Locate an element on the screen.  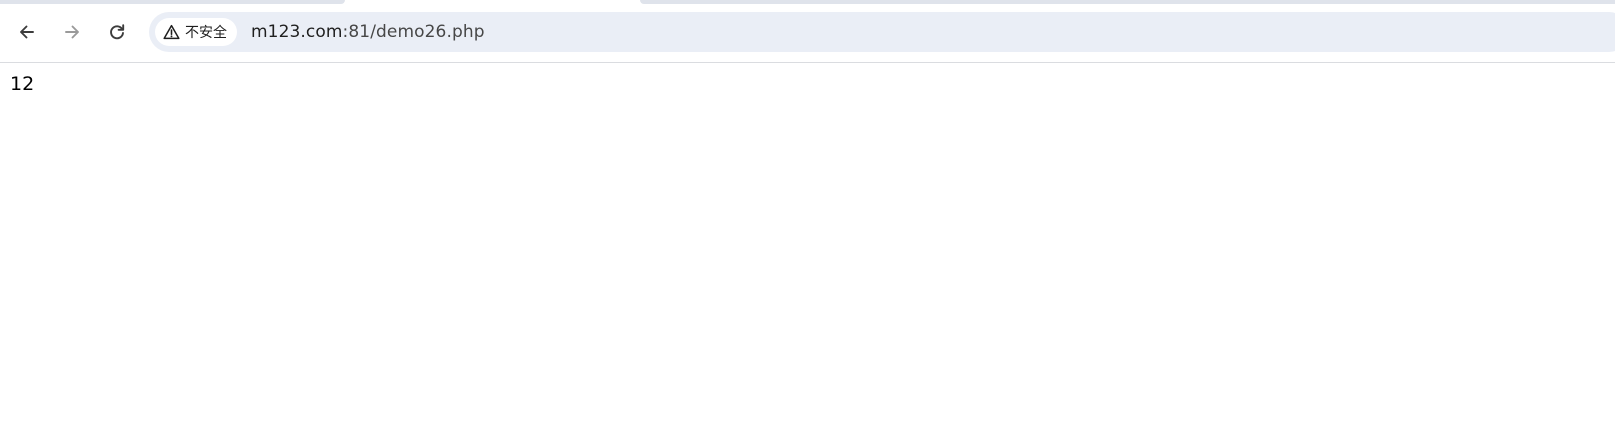
reload-button is located at coordinates (117, 32).